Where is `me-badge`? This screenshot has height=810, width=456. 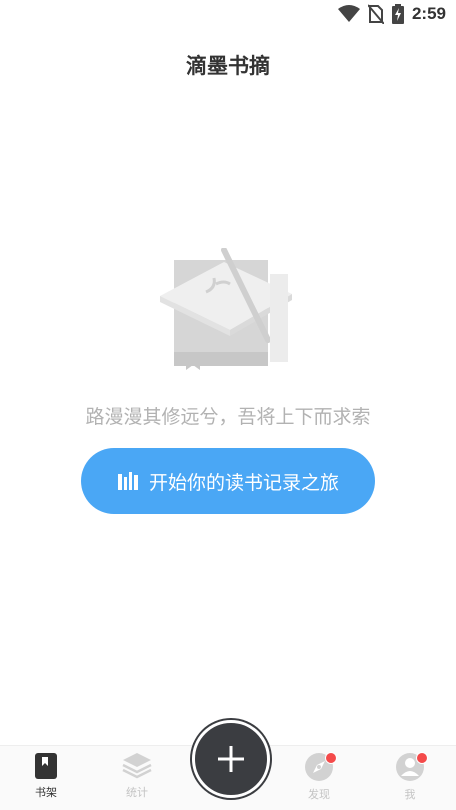
me-badge is located at coordinates (422, 758).